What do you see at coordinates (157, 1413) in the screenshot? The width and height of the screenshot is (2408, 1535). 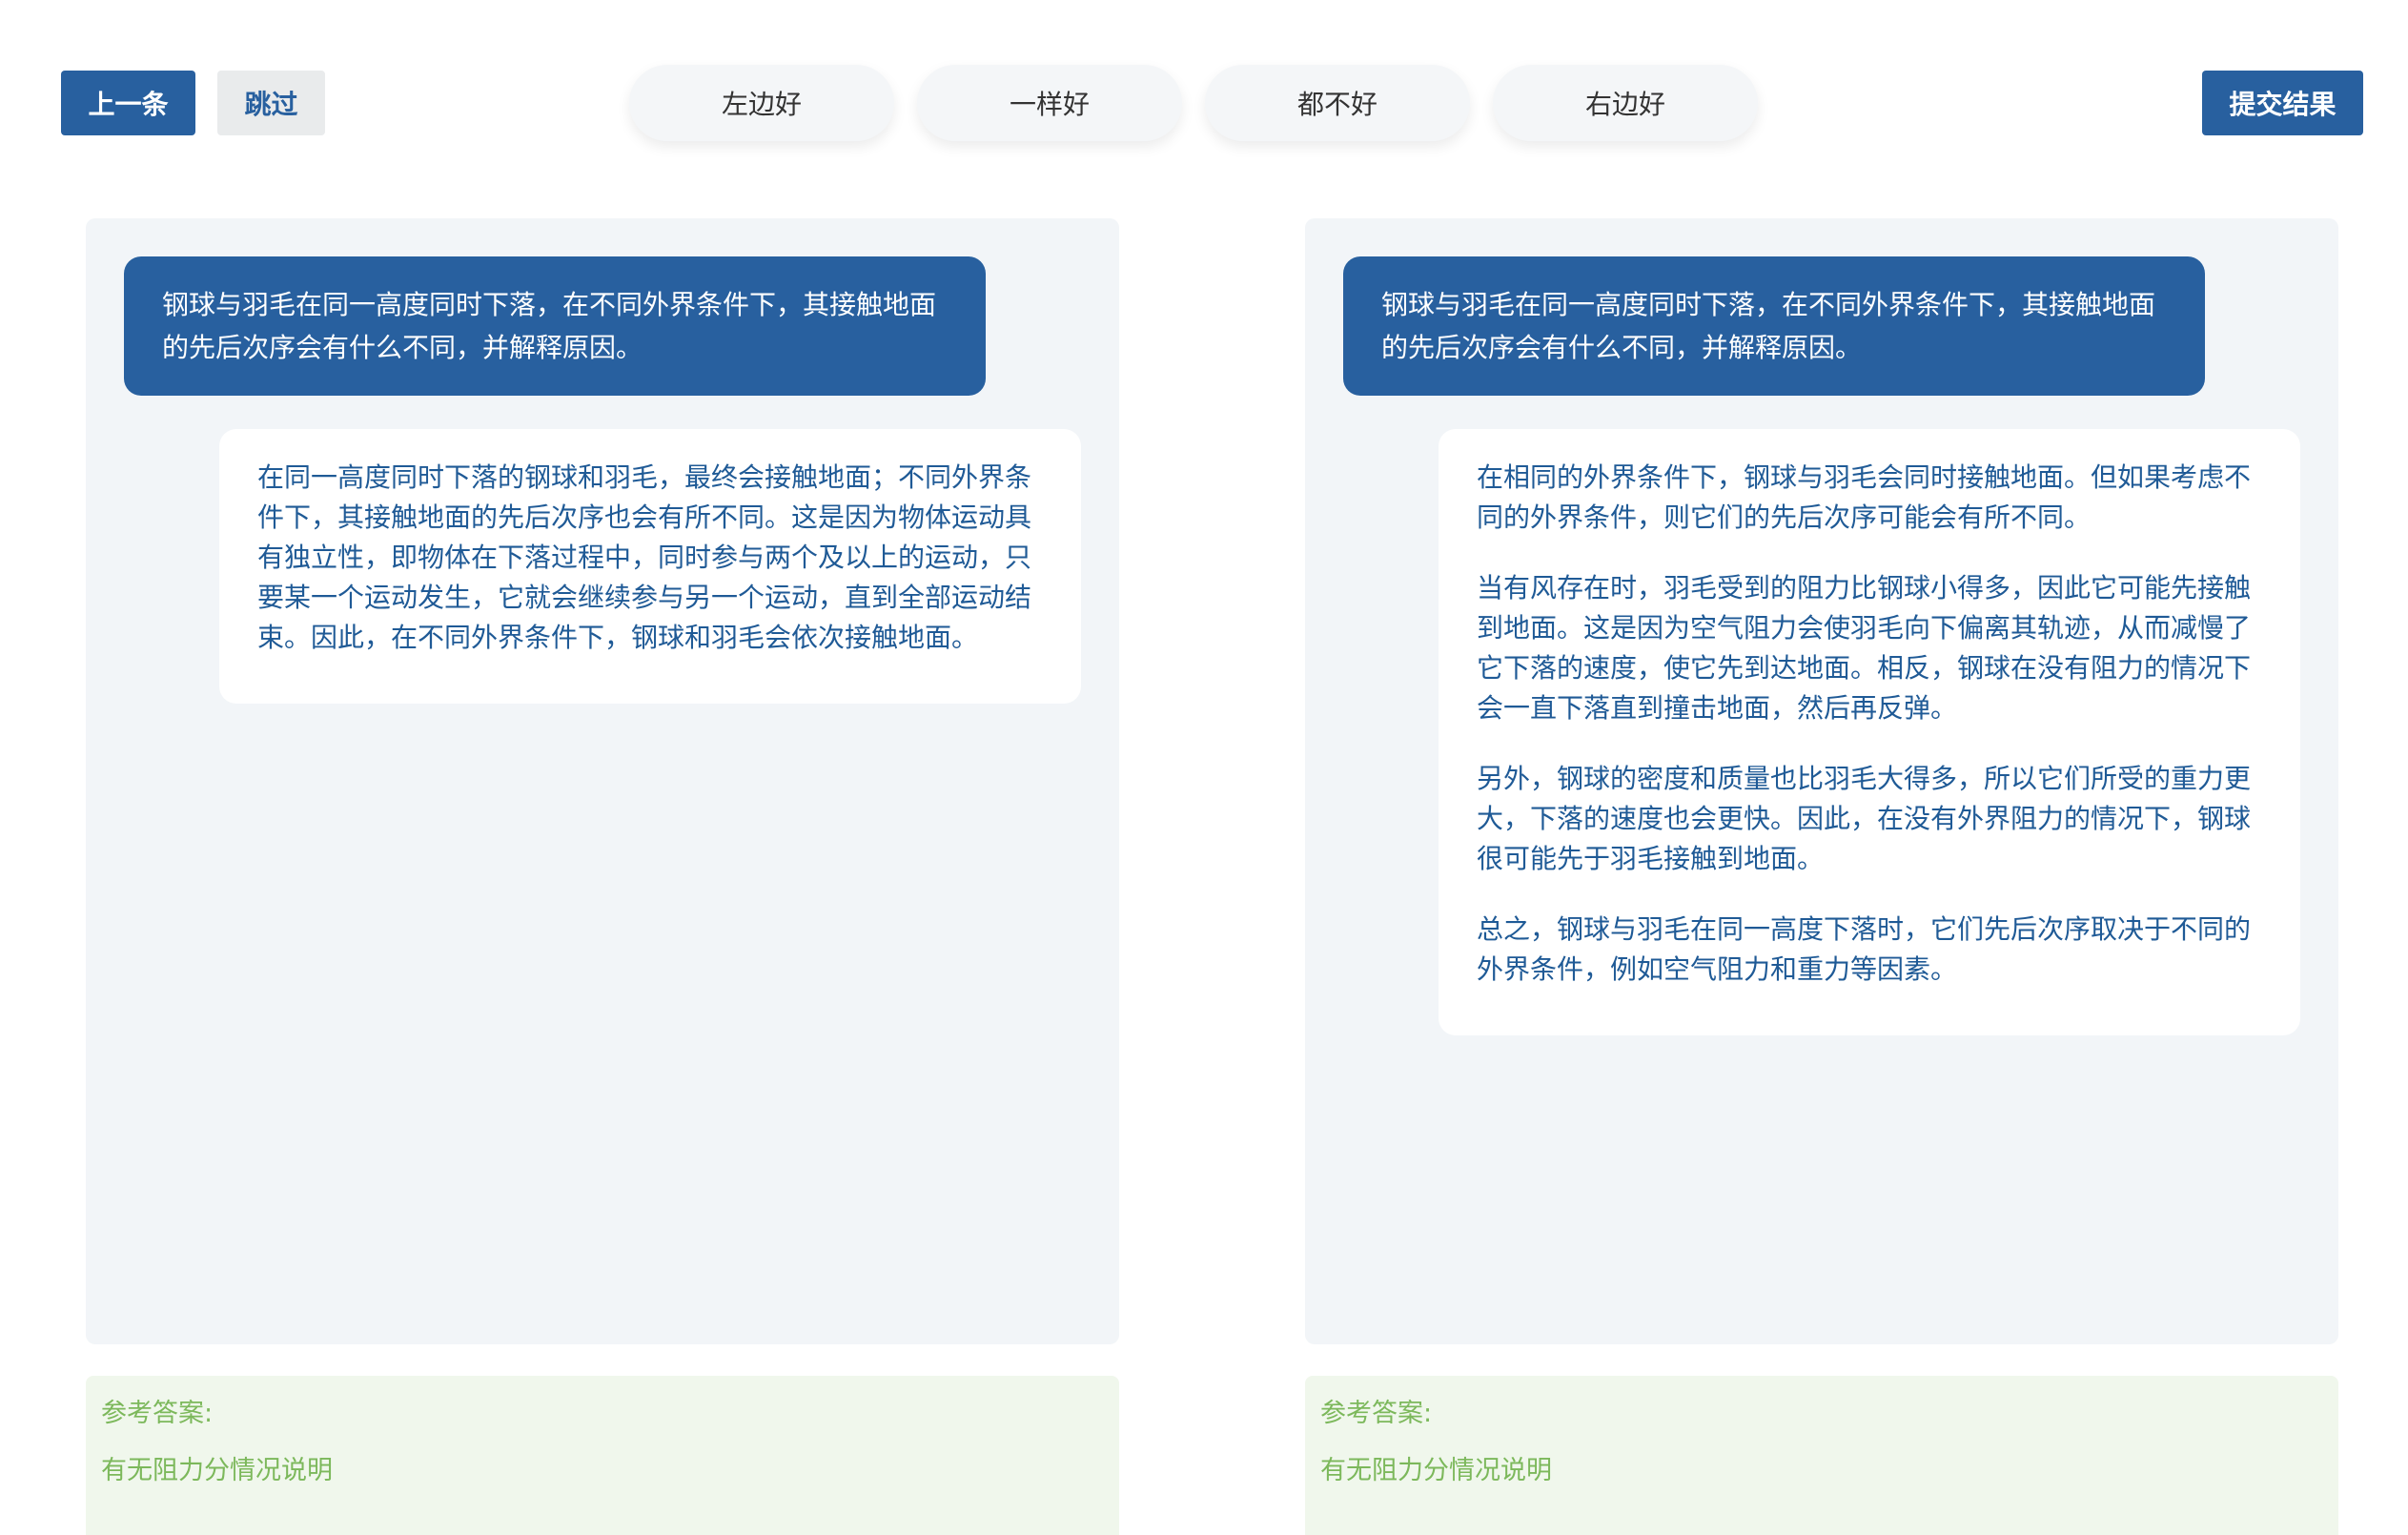 I see `left-reference-label: 参考答案:` at bounding box center [157, 1413].